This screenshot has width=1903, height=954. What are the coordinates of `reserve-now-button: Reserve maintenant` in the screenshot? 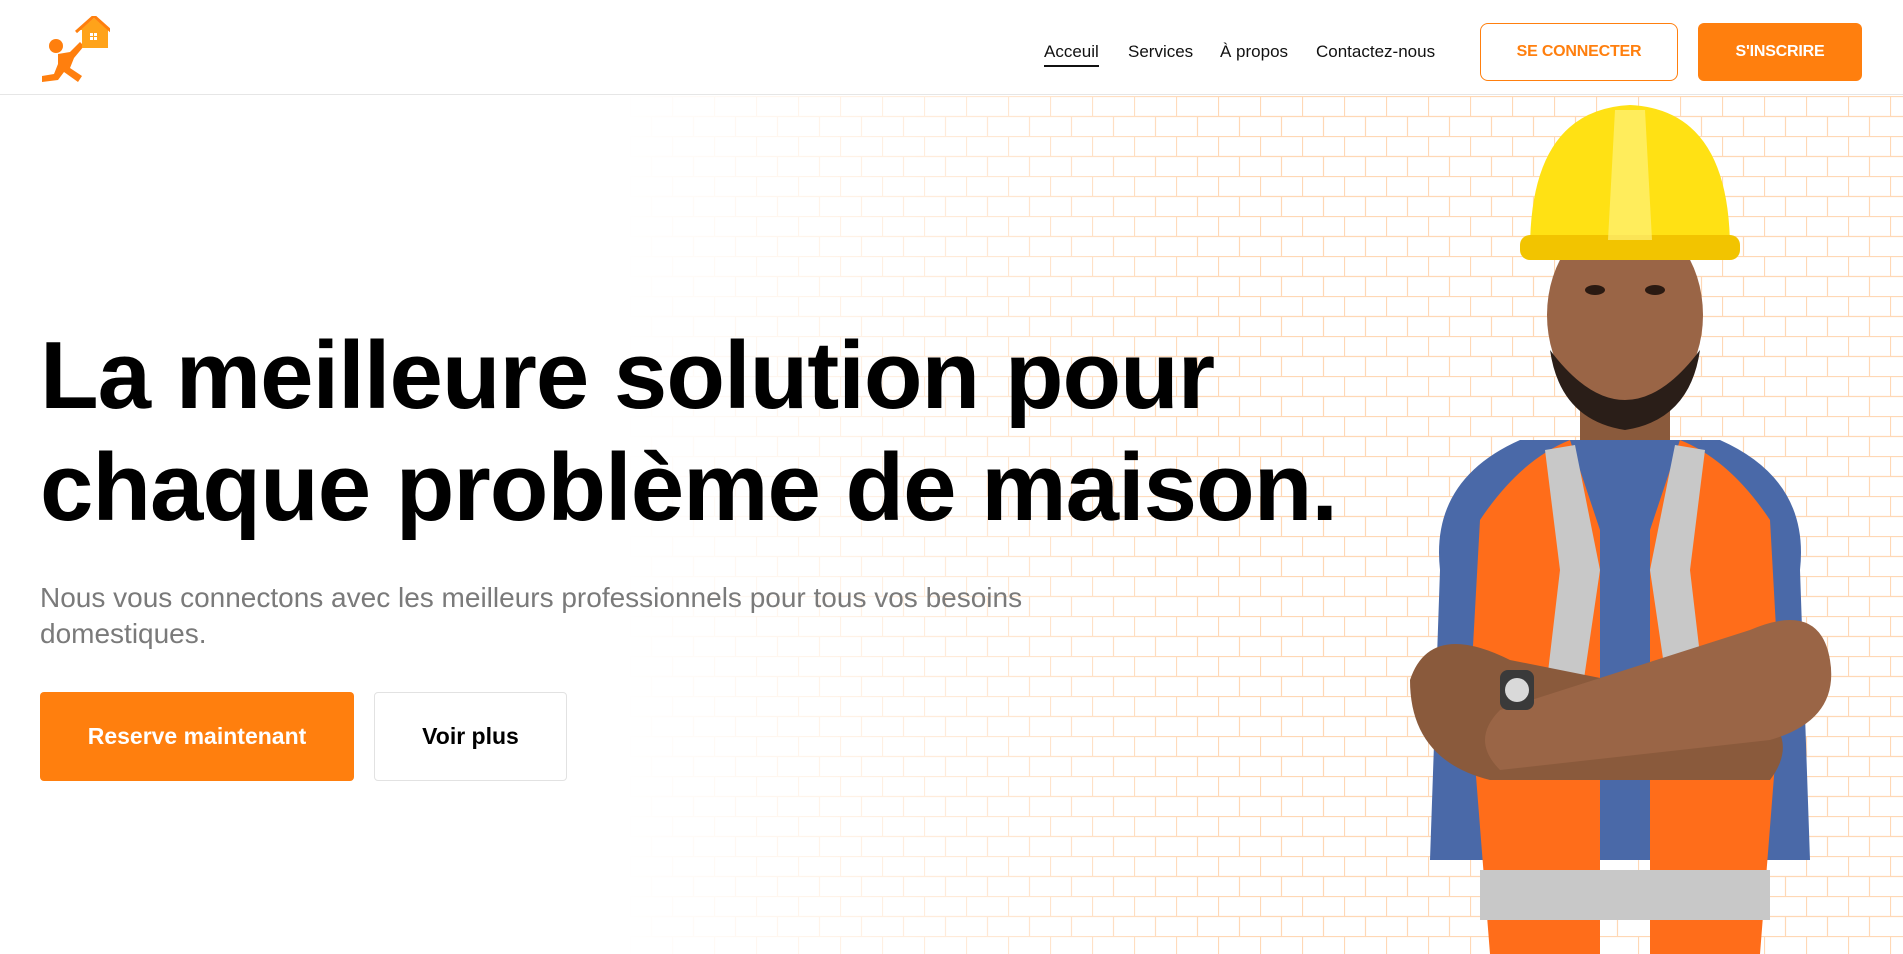 It's located at (197, 736).